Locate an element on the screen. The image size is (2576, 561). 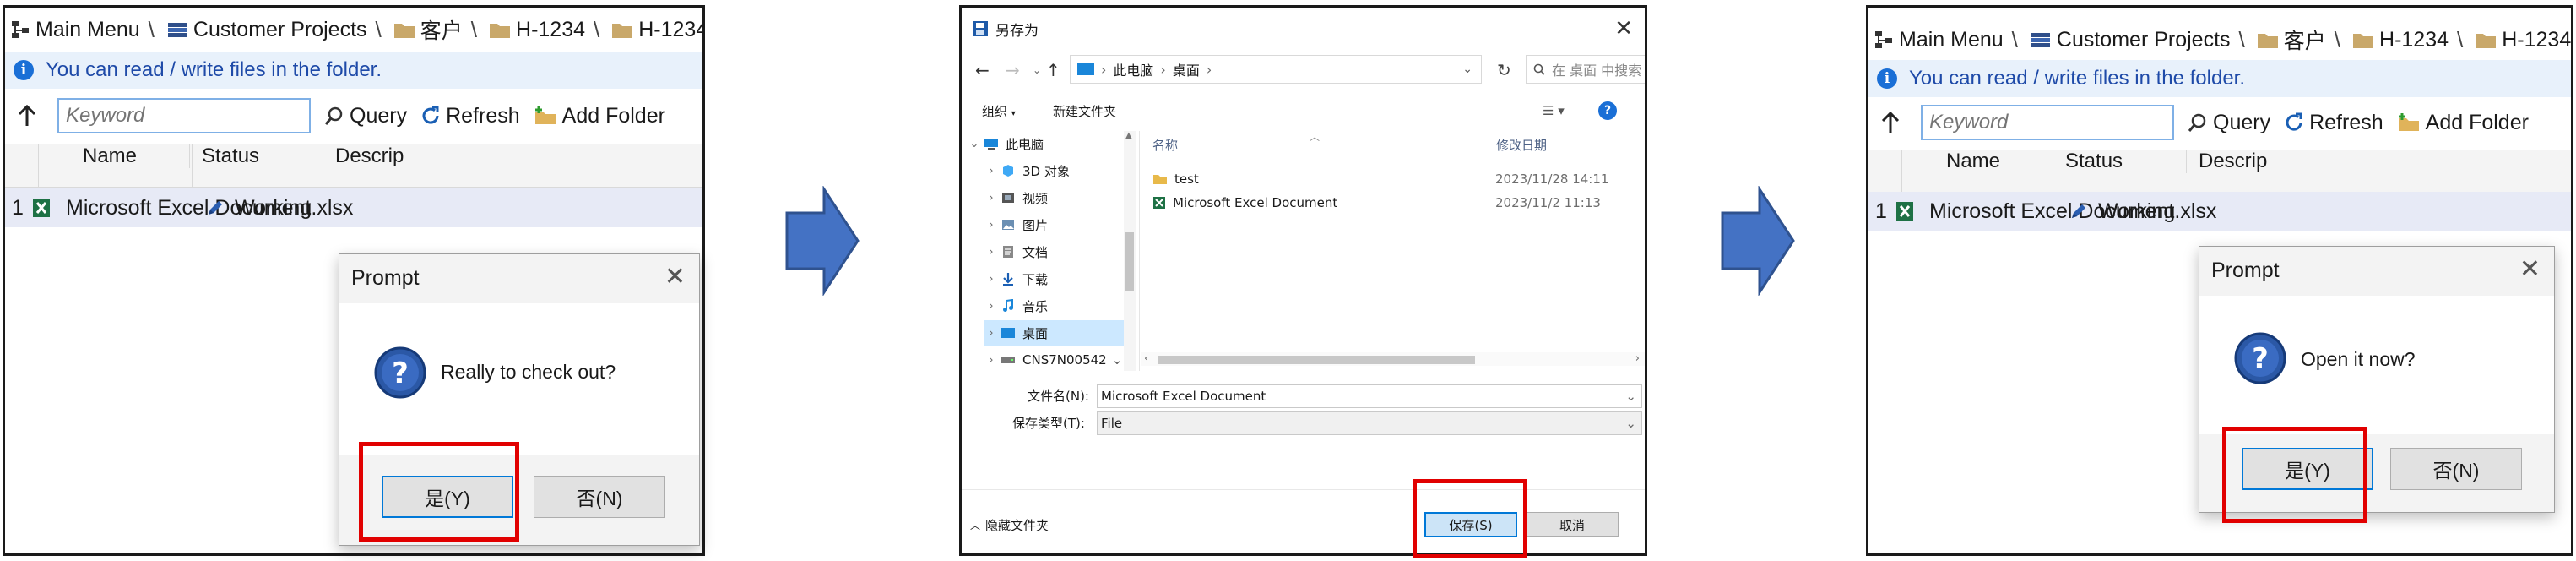
nav-item-downloads: › 下载 is located at coordinates (1016, 278).